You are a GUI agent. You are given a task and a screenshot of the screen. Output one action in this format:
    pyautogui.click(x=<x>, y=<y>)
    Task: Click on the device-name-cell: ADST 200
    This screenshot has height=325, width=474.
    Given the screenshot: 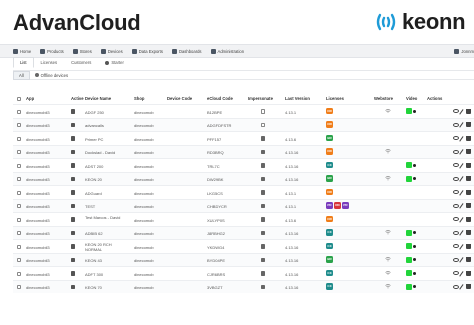 What is the action you would take?
    pyautogui.click(x=94, y=166)
    